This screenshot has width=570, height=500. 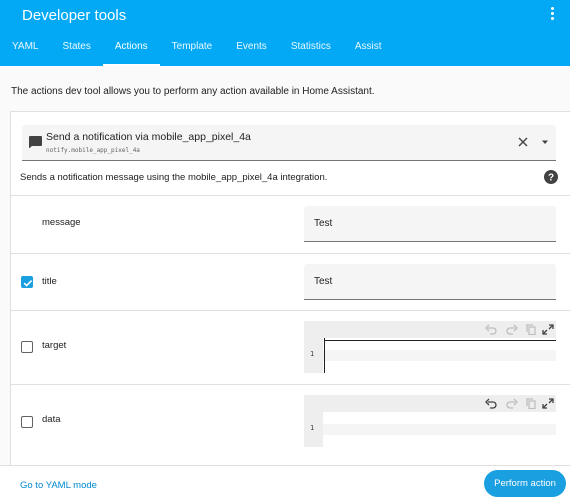 I want to click on data-checkbox, so click(x=27, y=422).